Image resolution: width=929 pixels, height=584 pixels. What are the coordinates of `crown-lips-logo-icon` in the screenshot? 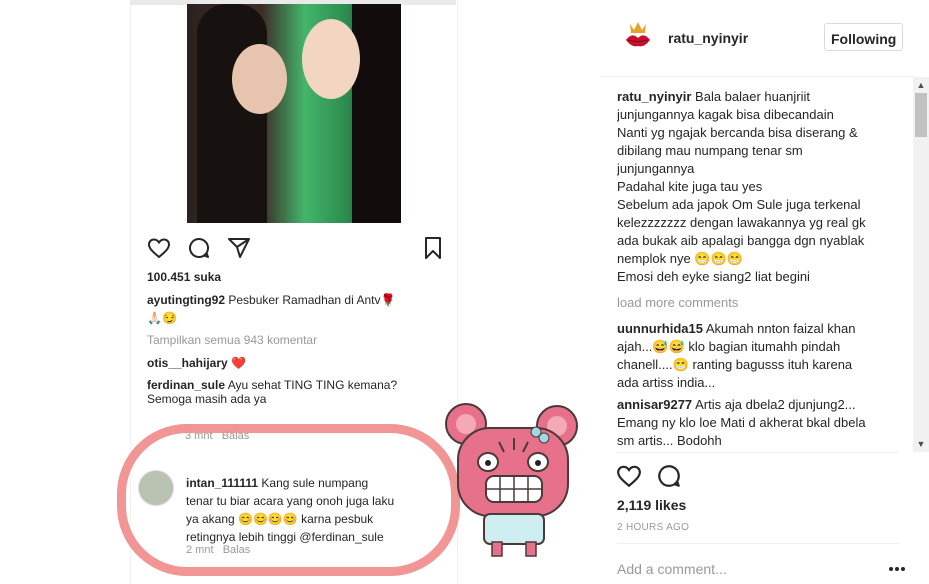 It's located at (638, 36).